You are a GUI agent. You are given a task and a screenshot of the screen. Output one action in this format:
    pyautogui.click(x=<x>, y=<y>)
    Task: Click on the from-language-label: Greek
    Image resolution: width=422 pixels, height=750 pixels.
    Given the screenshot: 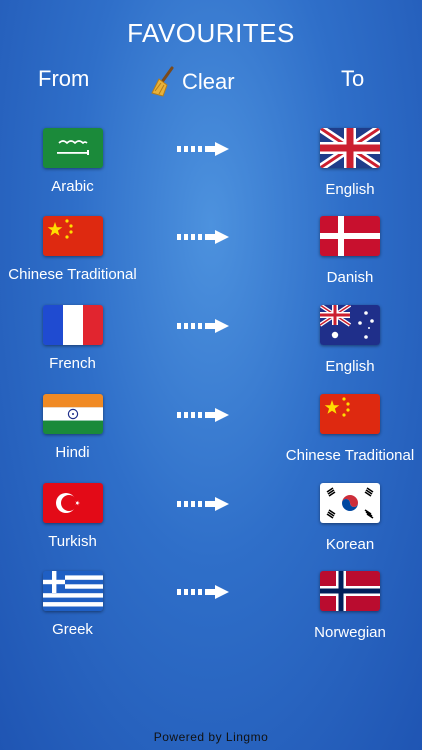 What is the action you would take?
    pyautogui.click(x=72, y=629)
    